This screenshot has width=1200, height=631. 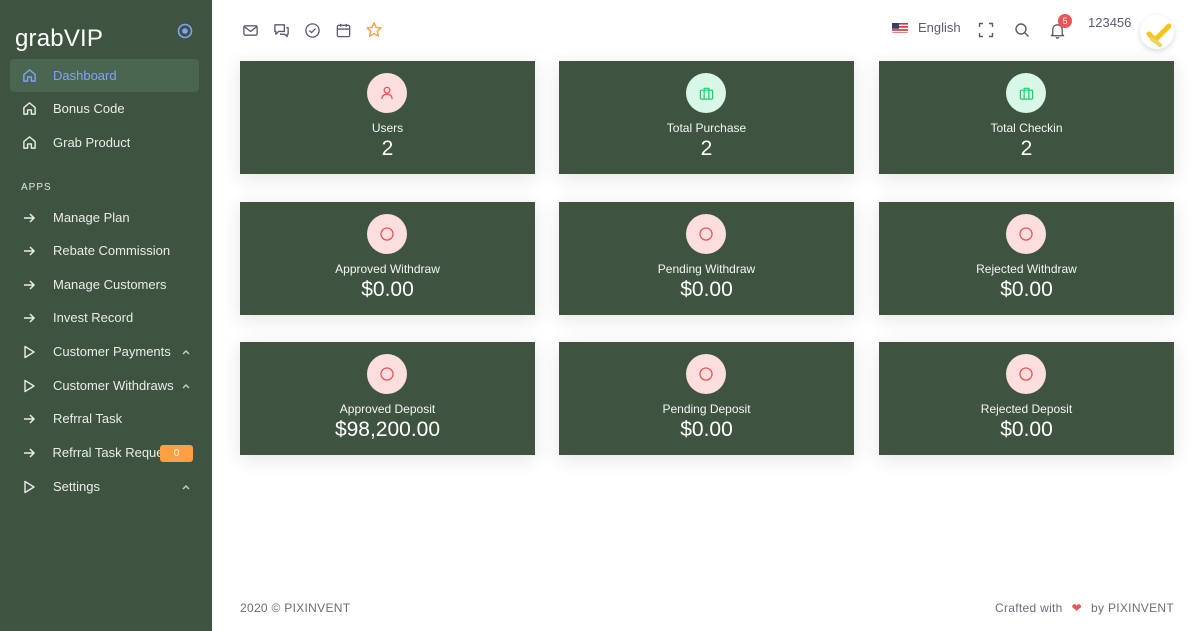 What do you see at coordinates (387, 409) in the screenshot?
I see `stat-title: Approved Deposit` at bounding box center [387, 409].